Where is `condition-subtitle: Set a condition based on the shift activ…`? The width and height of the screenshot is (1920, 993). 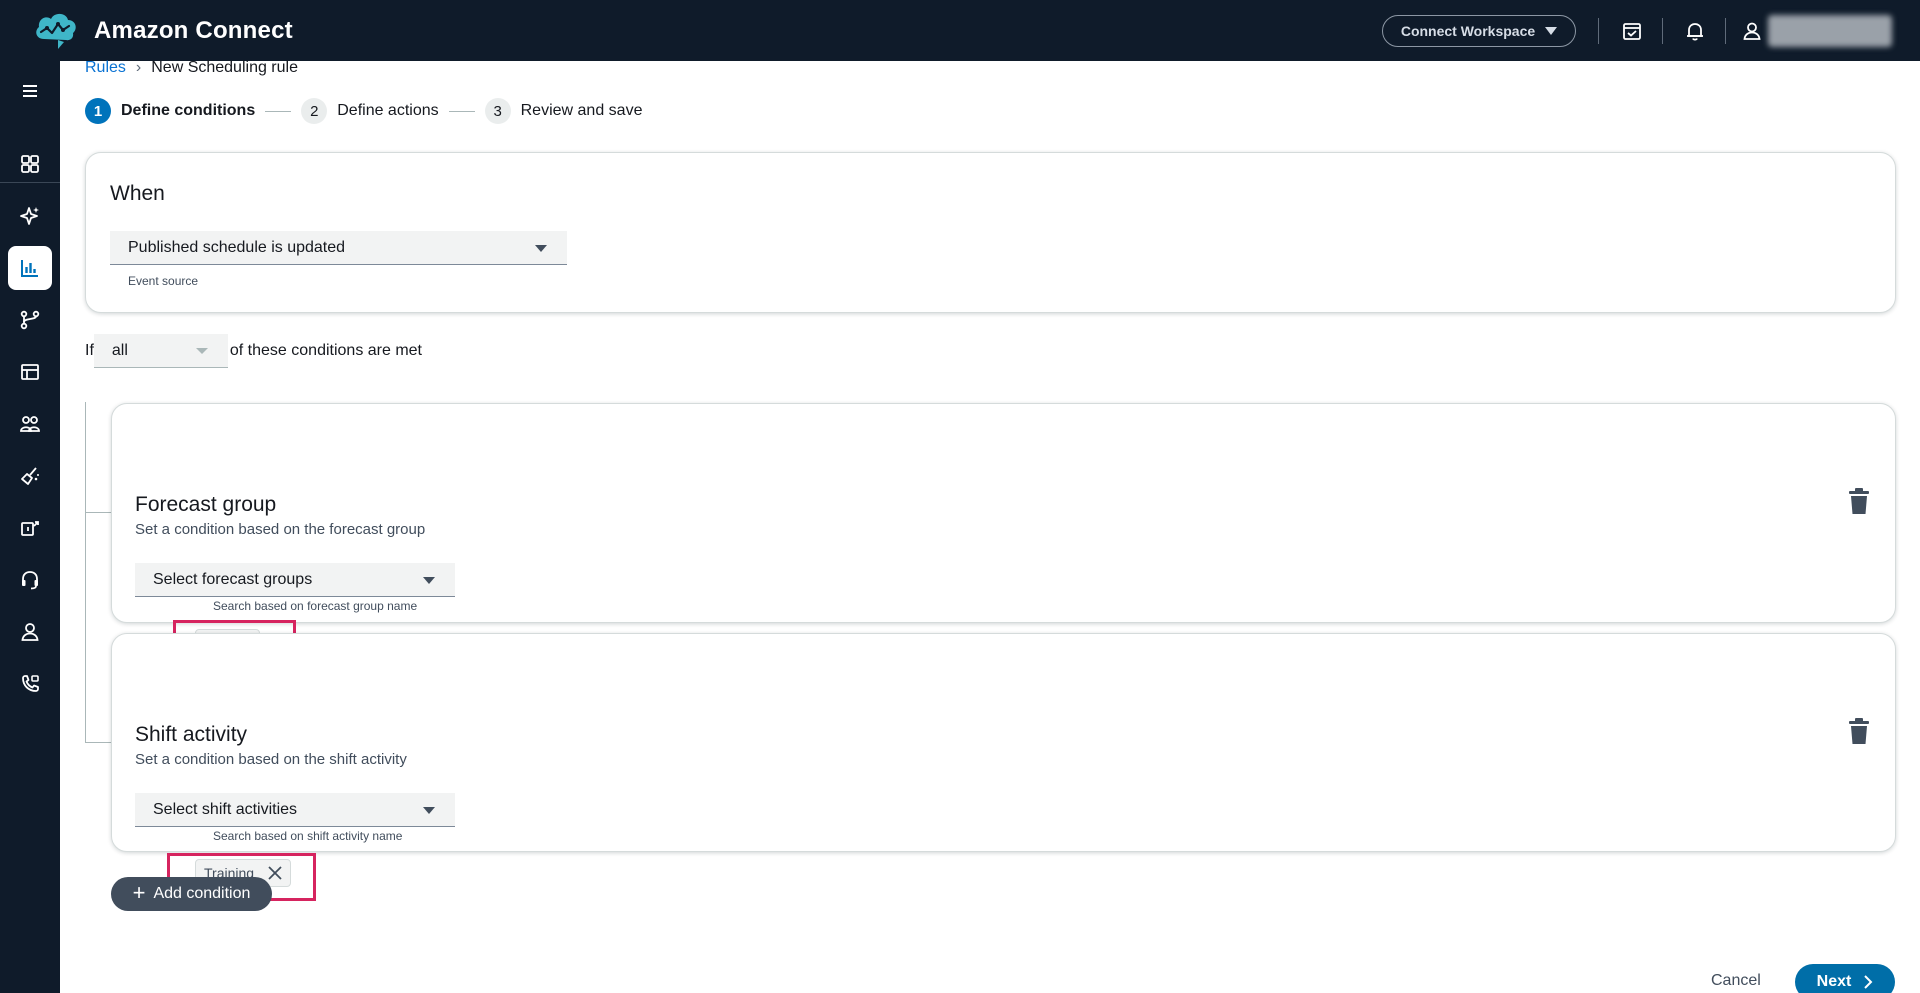 condition-subtitle: Set a condition based on the shift activ… is located at coordinates (271, 759).